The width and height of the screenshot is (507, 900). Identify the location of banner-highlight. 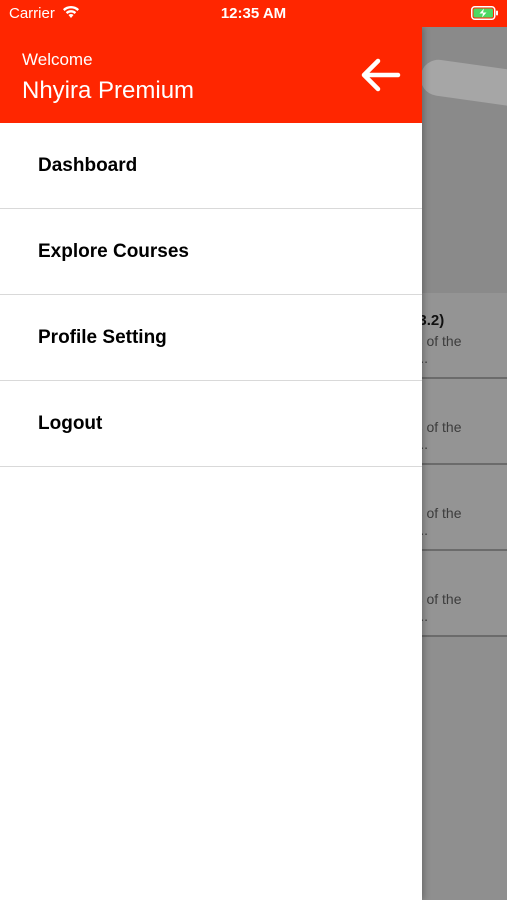
(462, 85).